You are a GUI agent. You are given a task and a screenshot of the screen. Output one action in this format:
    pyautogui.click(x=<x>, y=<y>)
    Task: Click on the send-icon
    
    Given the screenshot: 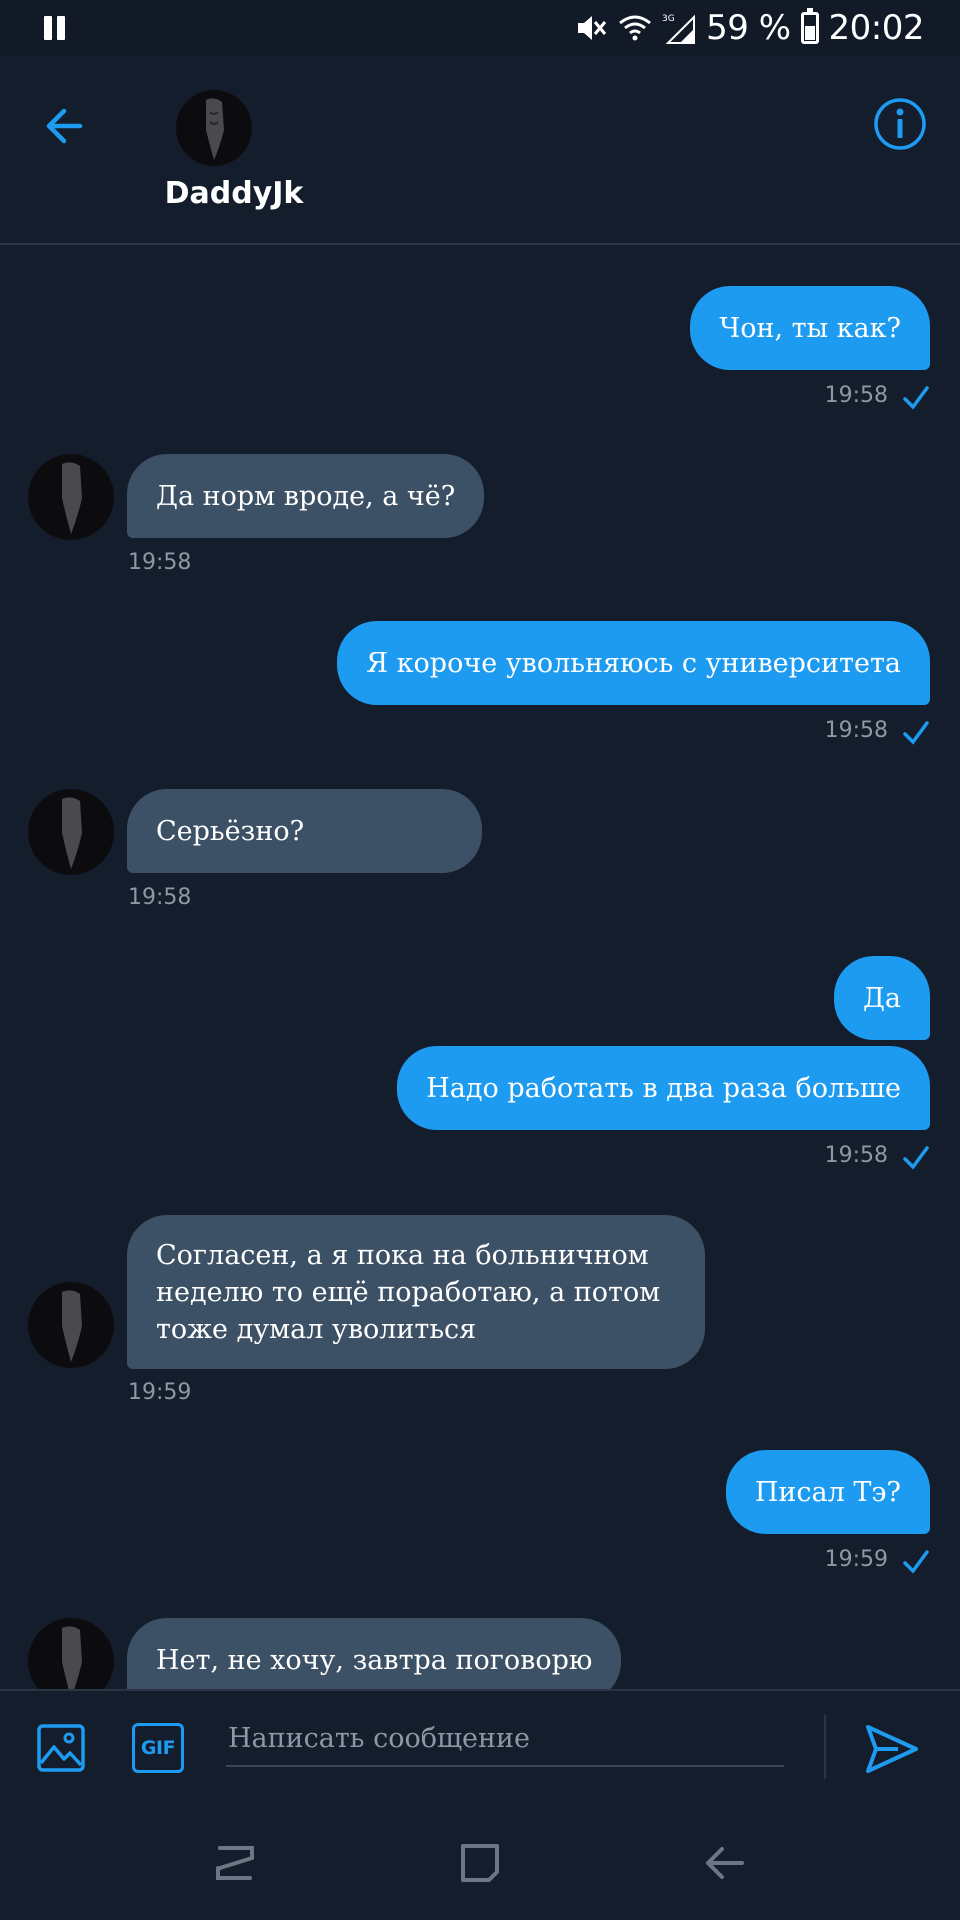 What is the action you would take?
    pyautogui.click(x=892, y=1749)
    